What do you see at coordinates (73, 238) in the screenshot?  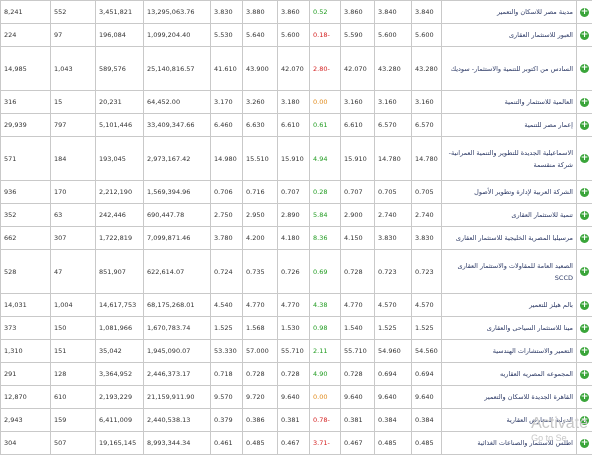 I see `cell-trades: 307` at bounding box center [73, 238].